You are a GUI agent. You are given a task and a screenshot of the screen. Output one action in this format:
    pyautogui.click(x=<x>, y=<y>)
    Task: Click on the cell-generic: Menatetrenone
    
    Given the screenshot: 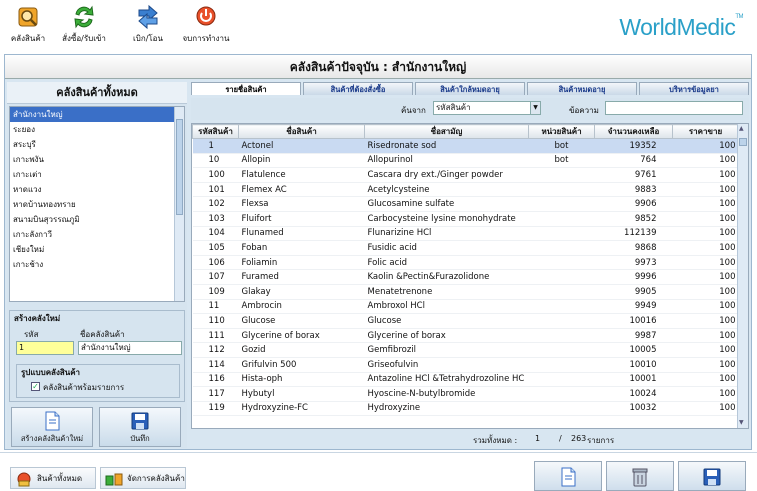 What is the action you would take?
    pyautogui.click(x=446, y=292)
    